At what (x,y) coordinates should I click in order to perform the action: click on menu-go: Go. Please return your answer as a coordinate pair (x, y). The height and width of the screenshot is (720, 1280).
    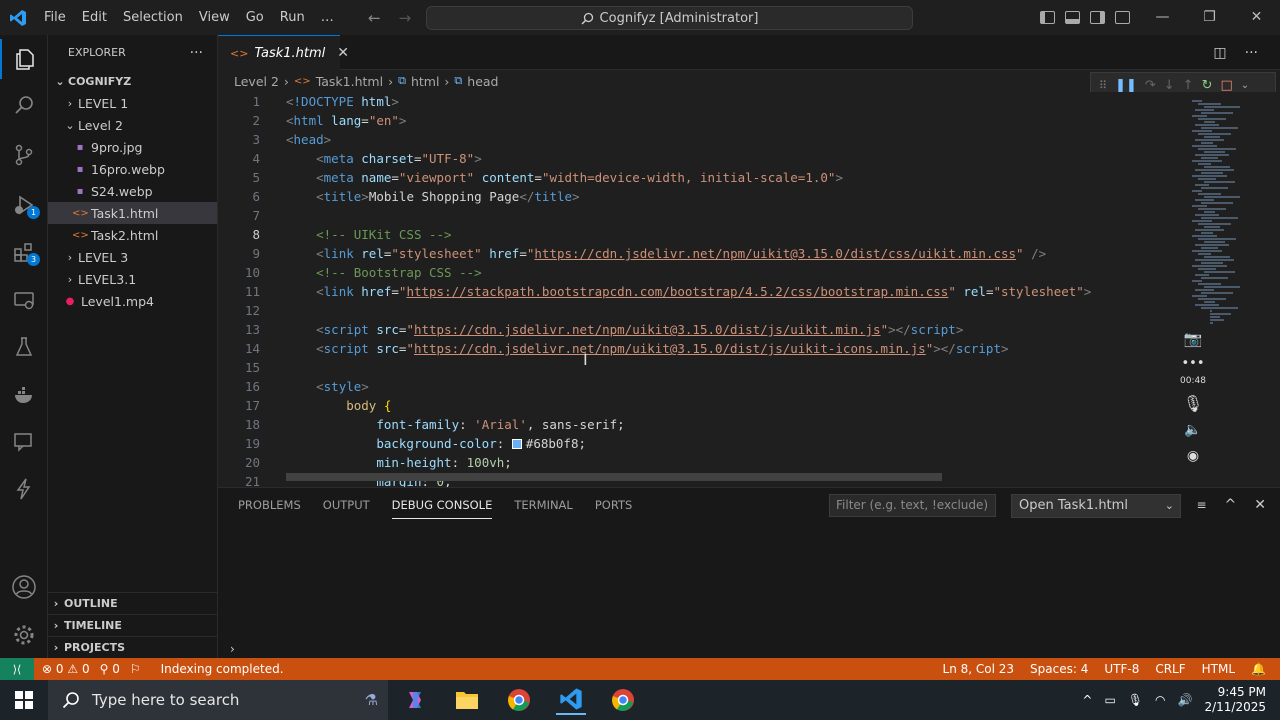
    Looking at the image, I should click on (255, 17).